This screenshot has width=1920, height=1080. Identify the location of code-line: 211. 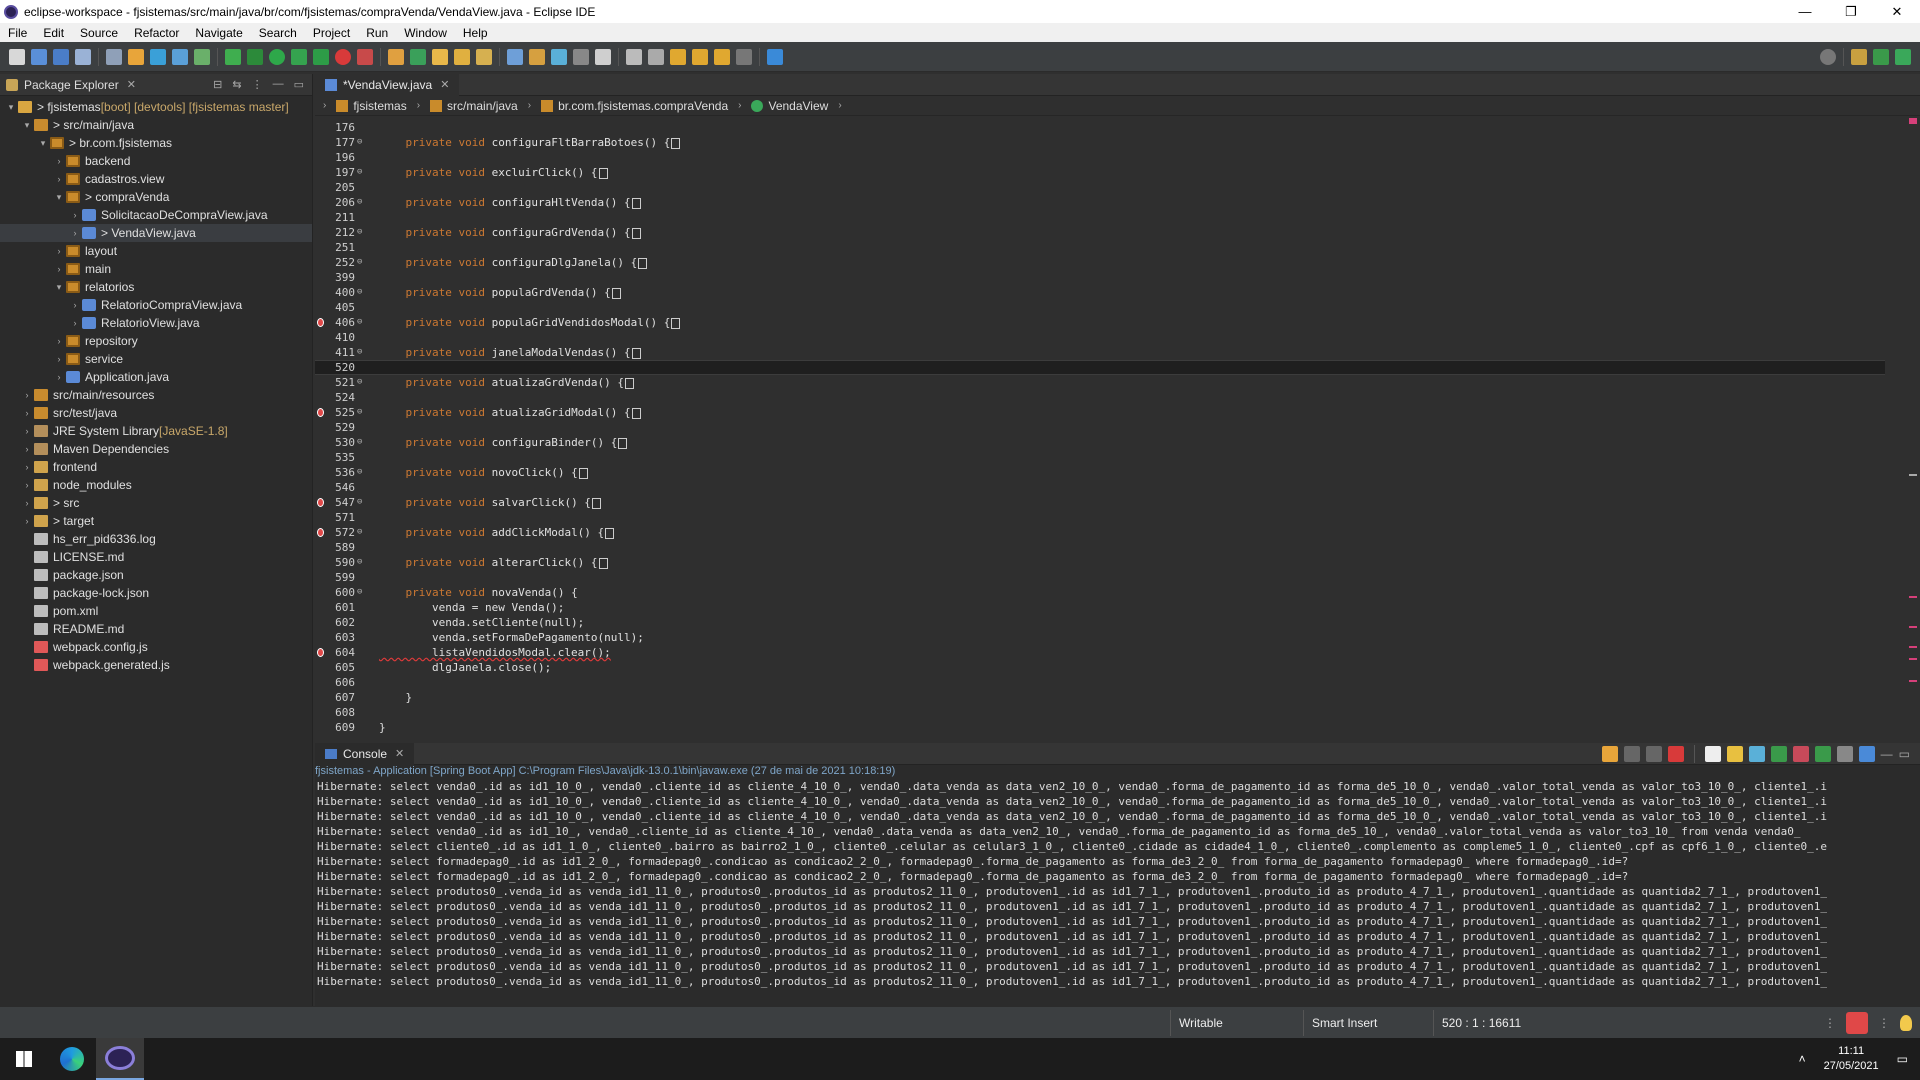
(1100, 217).